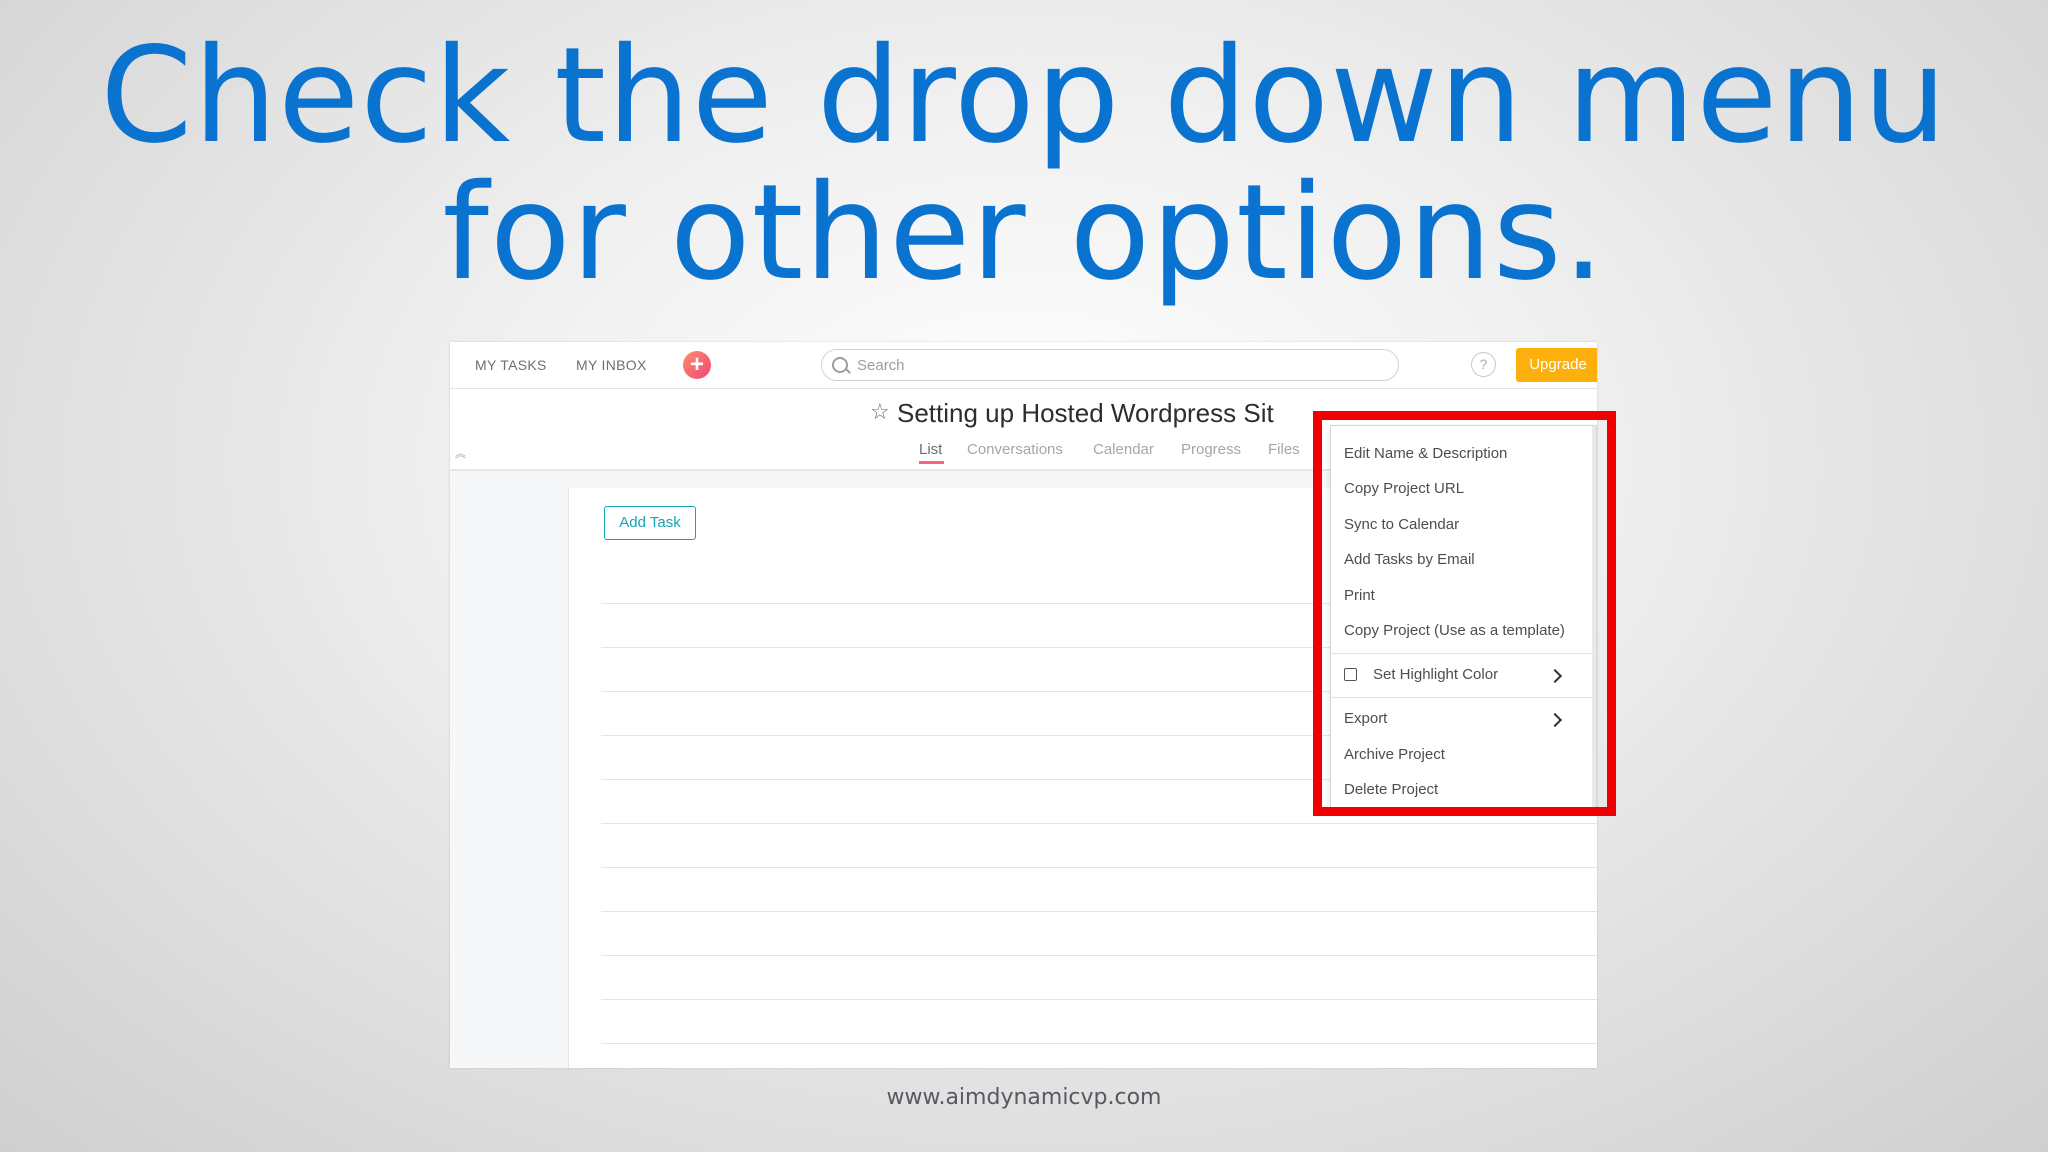  I want to click on tab-conversations: Conversations, so click(1015, 449).